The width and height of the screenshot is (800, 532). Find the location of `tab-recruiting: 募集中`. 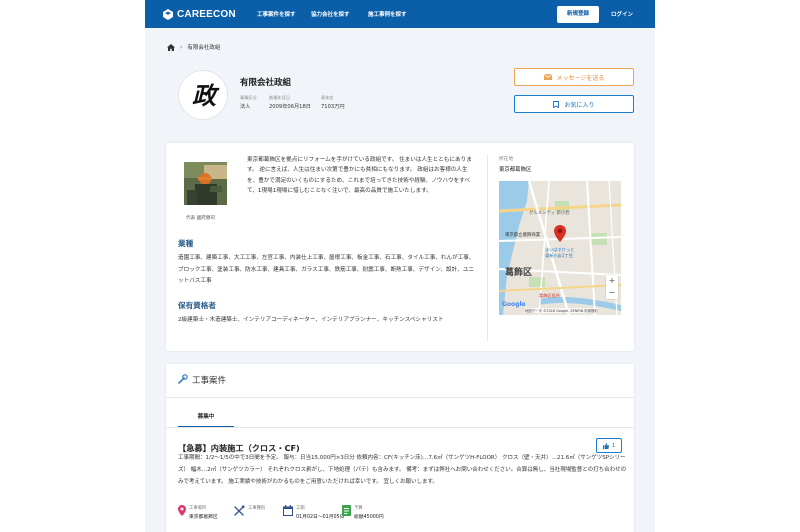

tab-recruiting: 募集中 is located at coordinates (206, 416).